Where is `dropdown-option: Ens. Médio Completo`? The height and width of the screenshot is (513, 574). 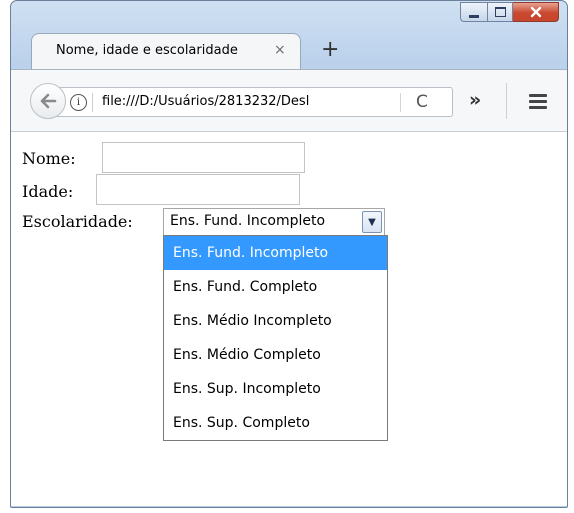 dropdown-option: Ens. Médio Completo is located at coordinates (275, 355).